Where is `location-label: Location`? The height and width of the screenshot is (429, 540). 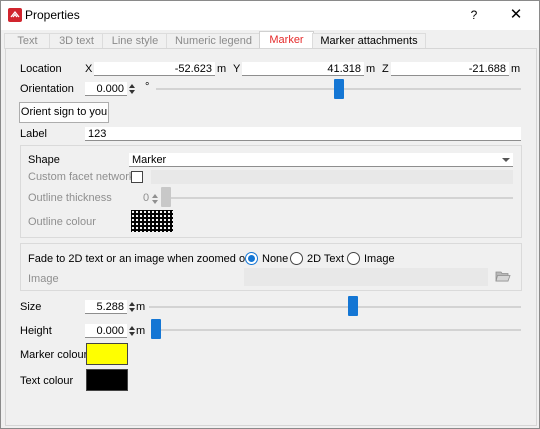
location-label: Location is located at coordinates (41, 69).